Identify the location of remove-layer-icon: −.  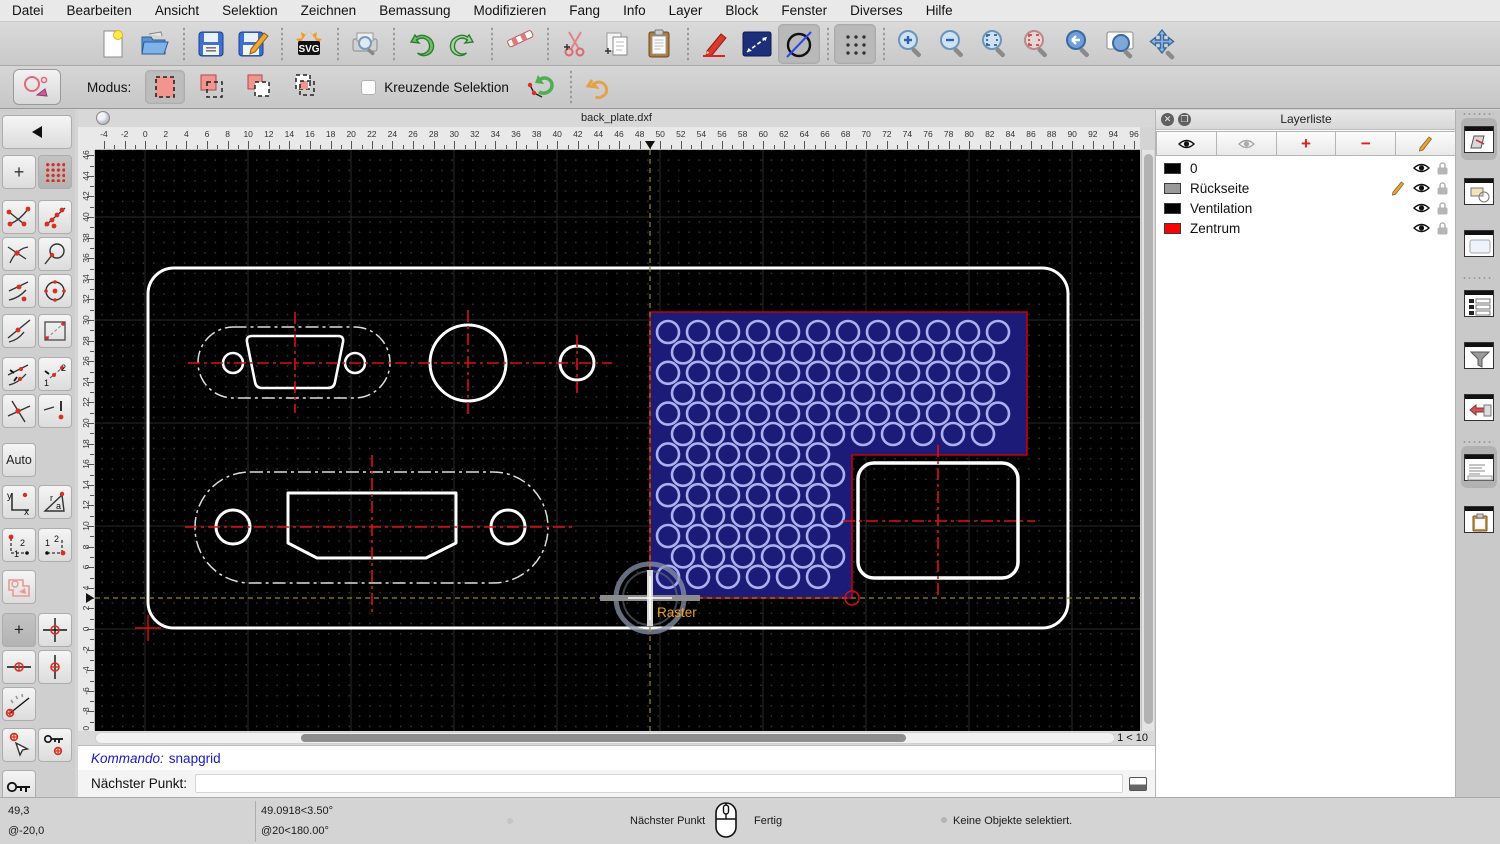
(1366, 143).